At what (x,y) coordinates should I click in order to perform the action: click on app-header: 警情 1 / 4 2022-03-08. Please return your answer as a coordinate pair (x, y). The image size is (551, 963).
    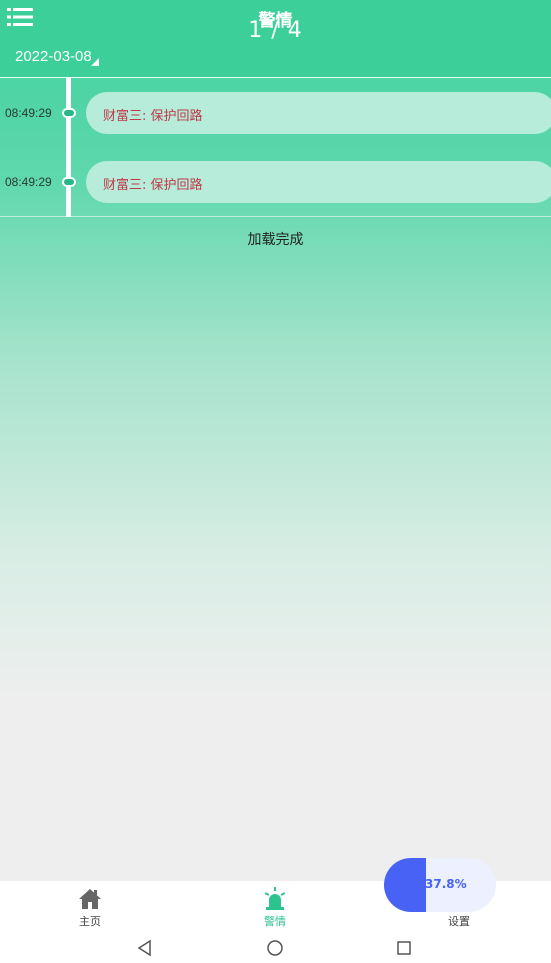
    Looking at the image, I should click on (275, 39).